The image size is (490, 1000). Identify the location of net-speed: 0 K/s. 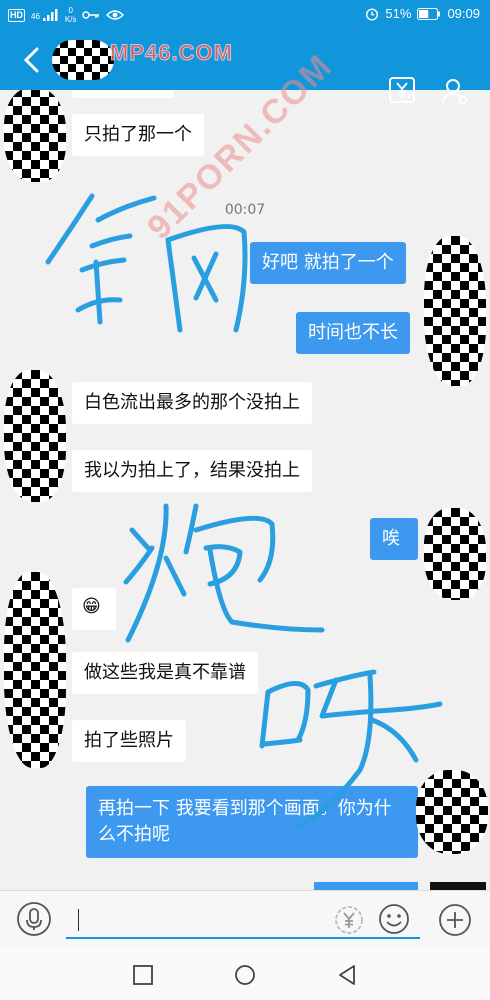
(70, 15).